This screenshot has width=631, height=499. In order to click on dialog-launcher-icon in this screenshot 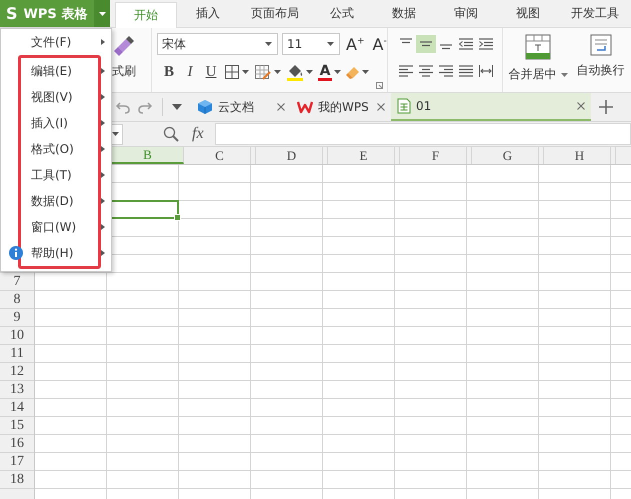, I will do `click(379, 85)`.